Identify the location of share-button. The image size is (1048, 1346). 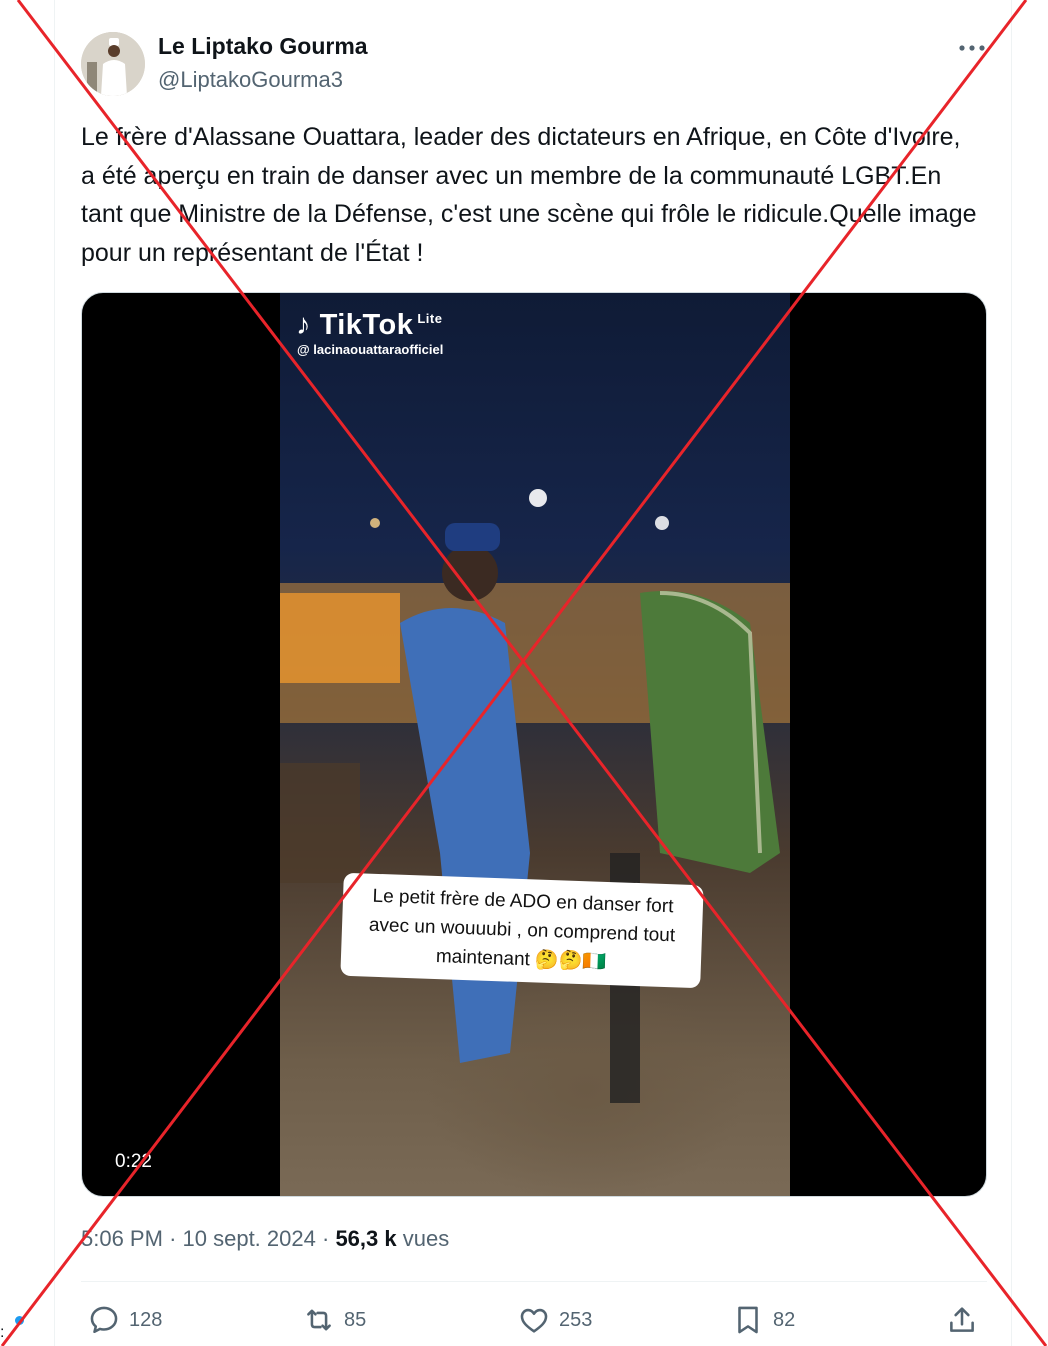
(962, 1320).